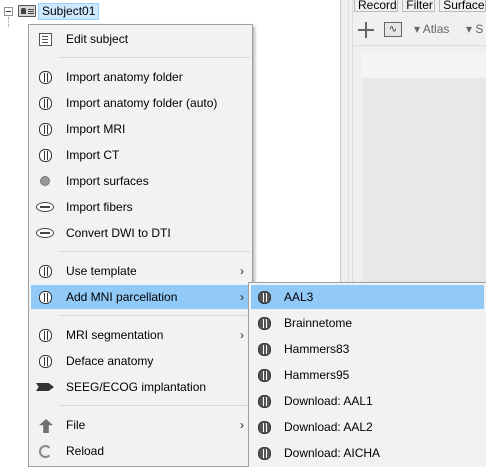 Image resolution: width=486 pixels, height=467 pixels. I want to click on menu-item-mri-segmentation: MRI segmentation ›, so click(140, 335).